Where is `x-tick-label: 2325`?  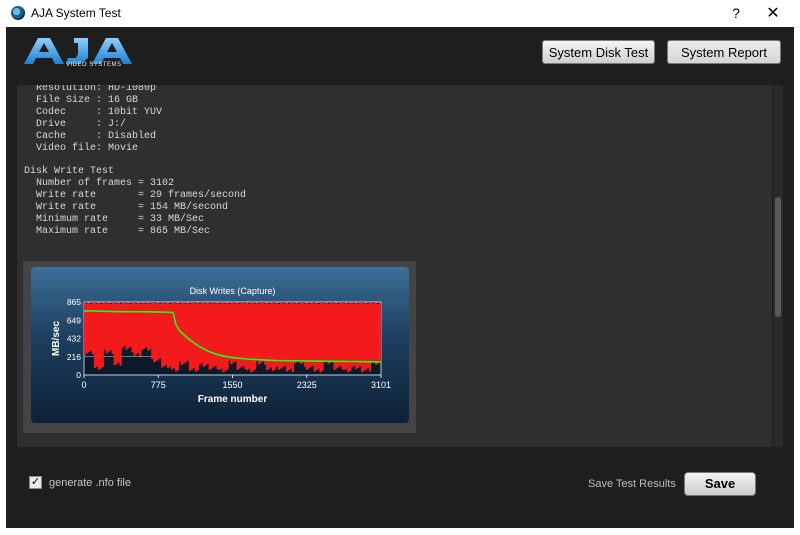 x-tick-label: 2325 is located at coordinates (307, 385).